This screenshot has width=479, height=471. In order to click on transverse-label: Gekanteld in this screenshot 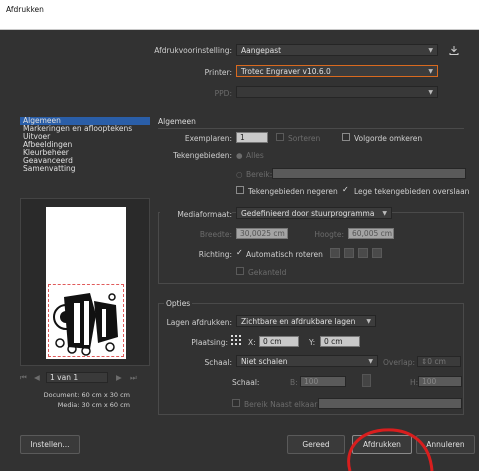, I will do `click(267, 272)`.